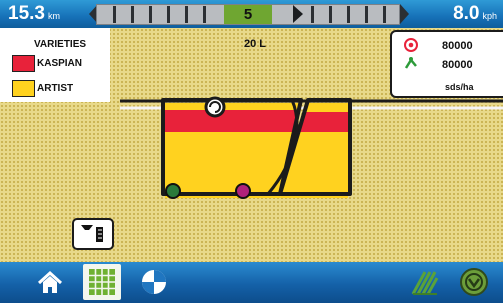 This screenshot has width=503, height=303. I want to click on map-view-button, so click(102, 282).